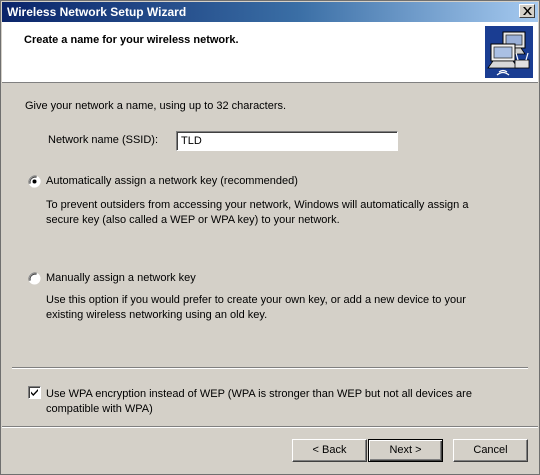 The width and height of the screenshot is (540, 475). I want to click on ssid-input, so click(287, 141).